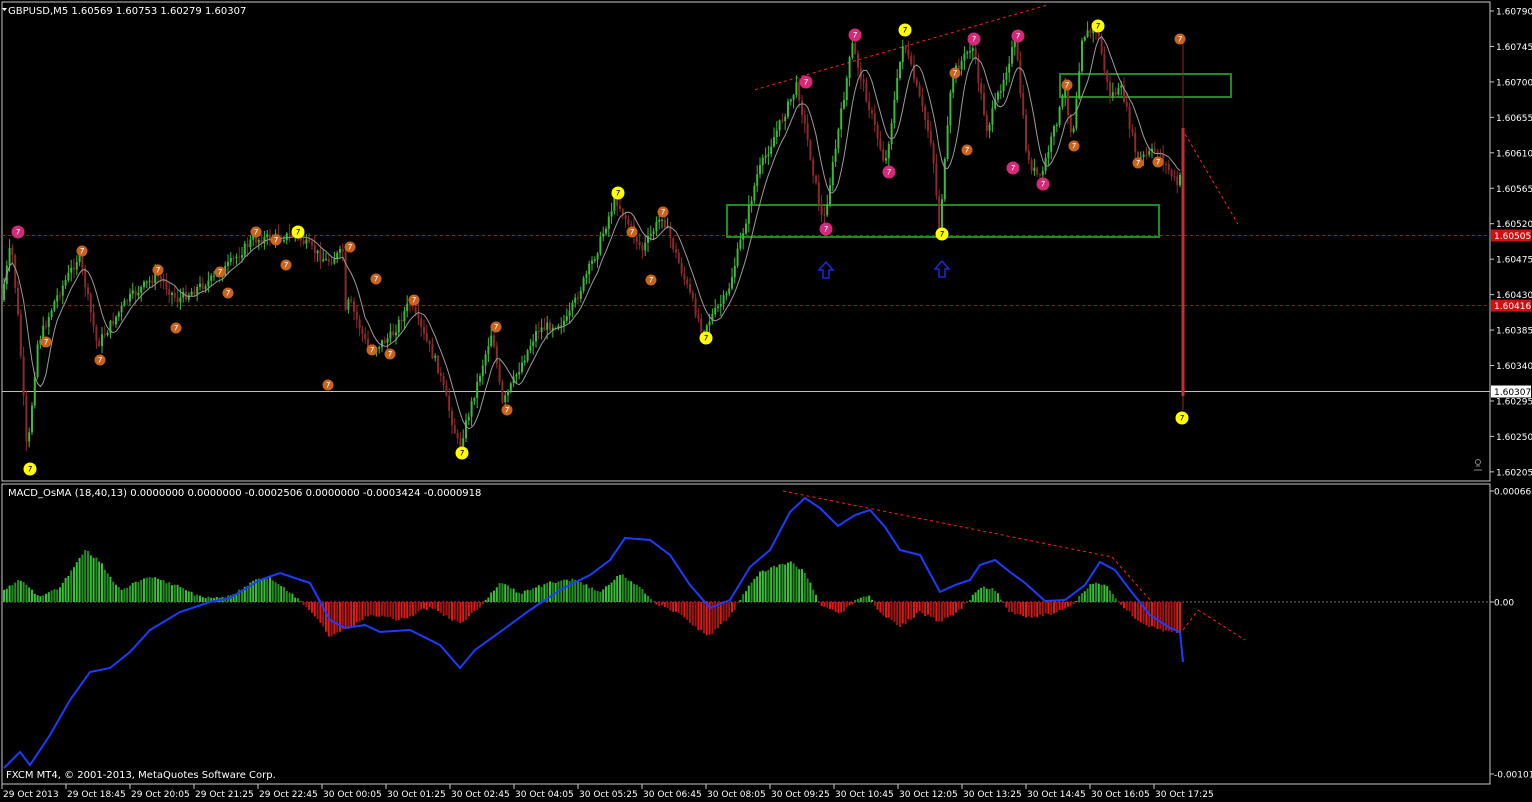 This screenshot has height=802, width=1532. What do you see at coordinates (1514, 438) in the screenshot?
I see `price-label: 1.60250` at bounding box center [1514, 438].